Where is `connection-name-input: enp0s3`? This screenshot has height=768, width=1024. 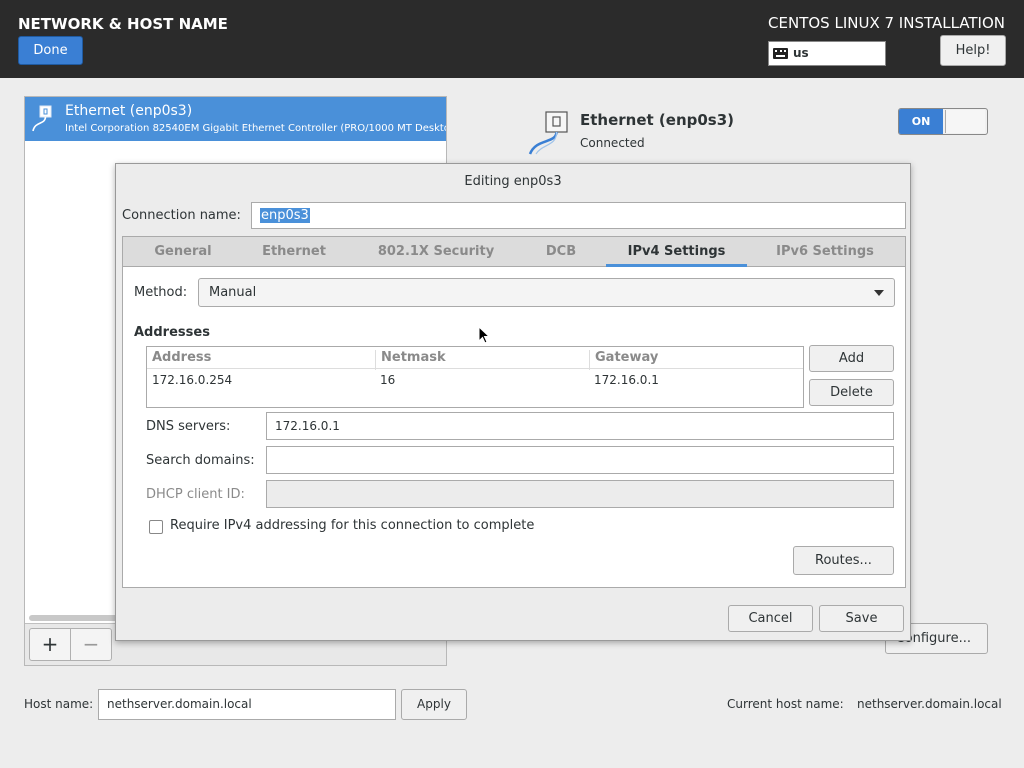 connection-name-input: enp0s3 is located at coordinates (578, 215).